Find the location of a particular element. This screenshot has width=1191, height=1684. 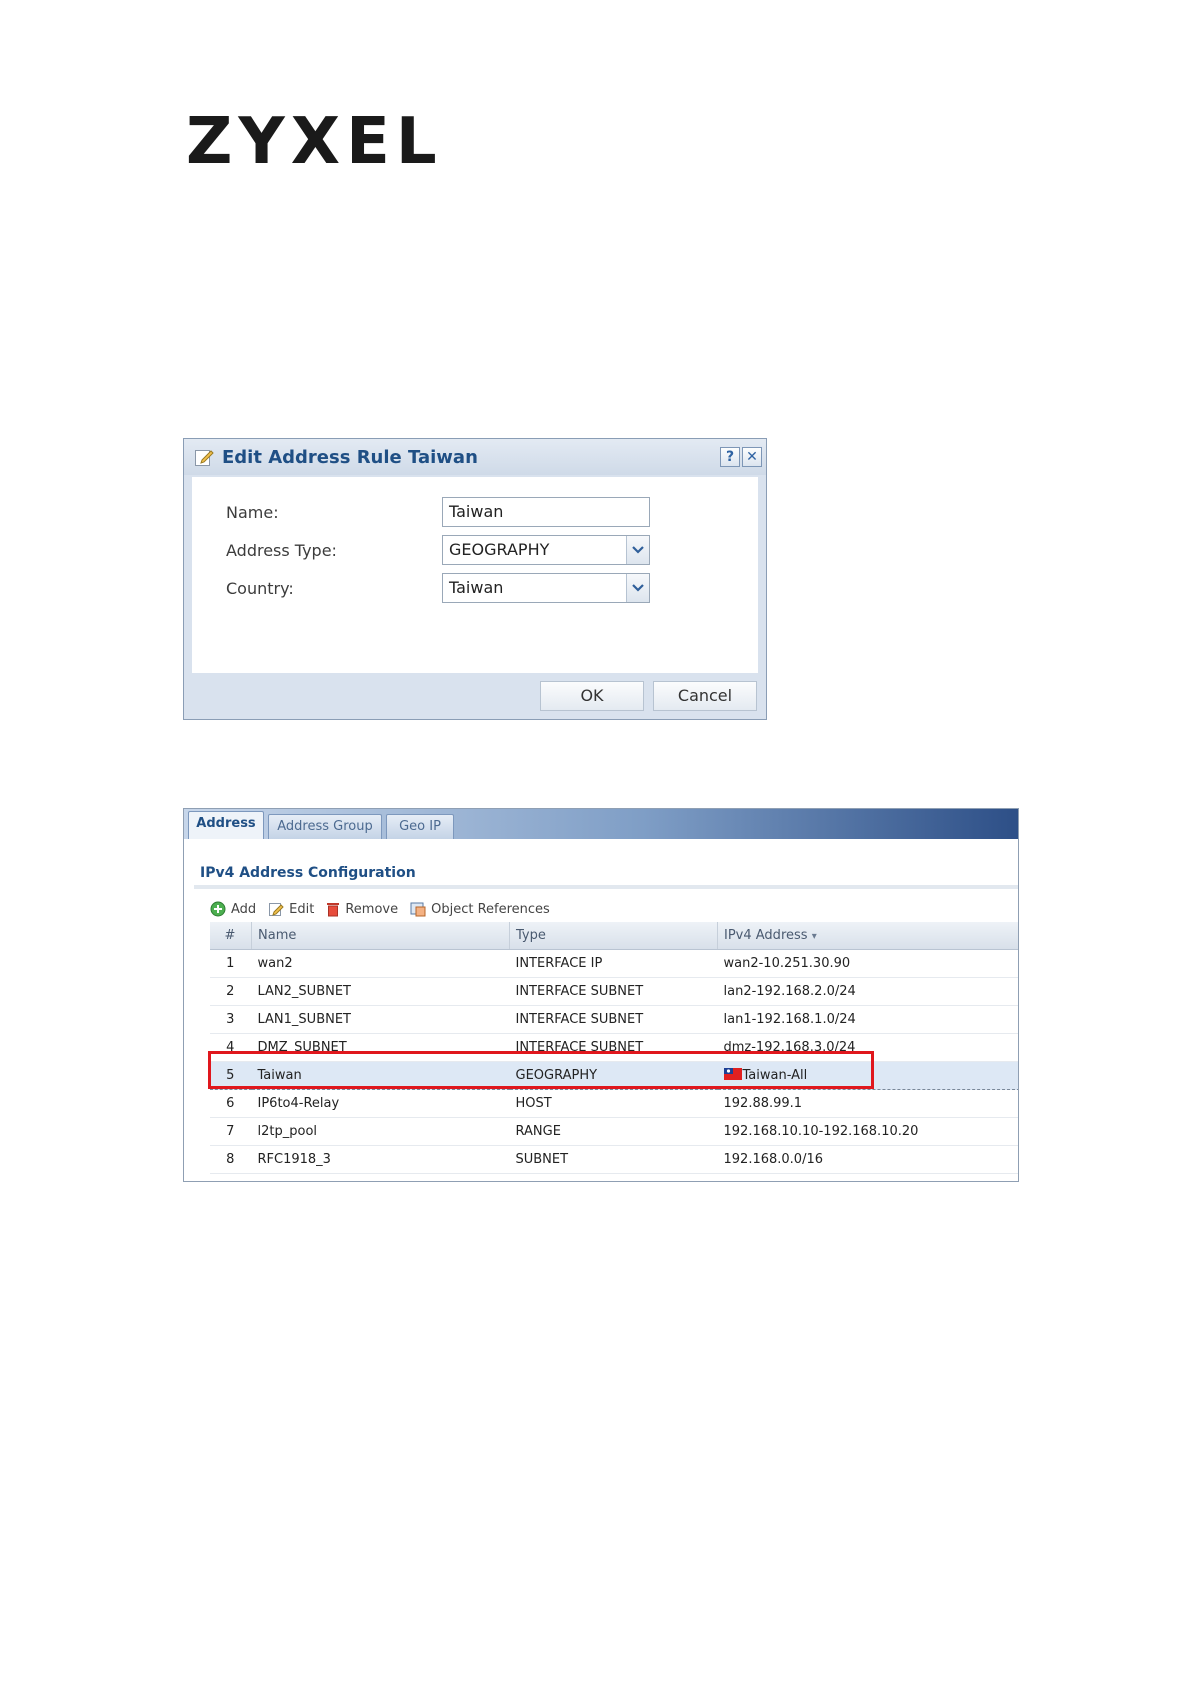

edit-pencil-icon is located at coordinates (204, 458).